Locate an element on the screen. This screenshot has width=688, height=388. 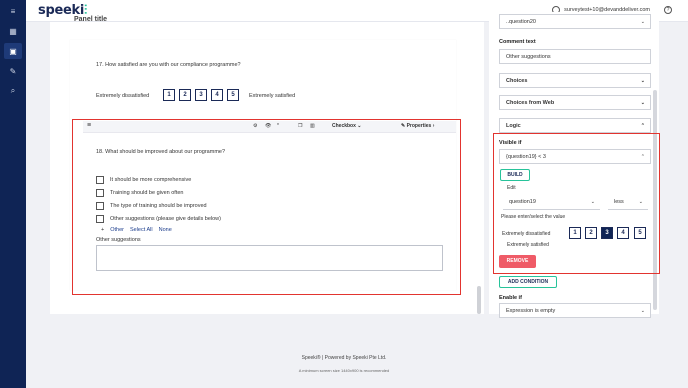
highlight-logic-panel is located at coordinates (576, 203).